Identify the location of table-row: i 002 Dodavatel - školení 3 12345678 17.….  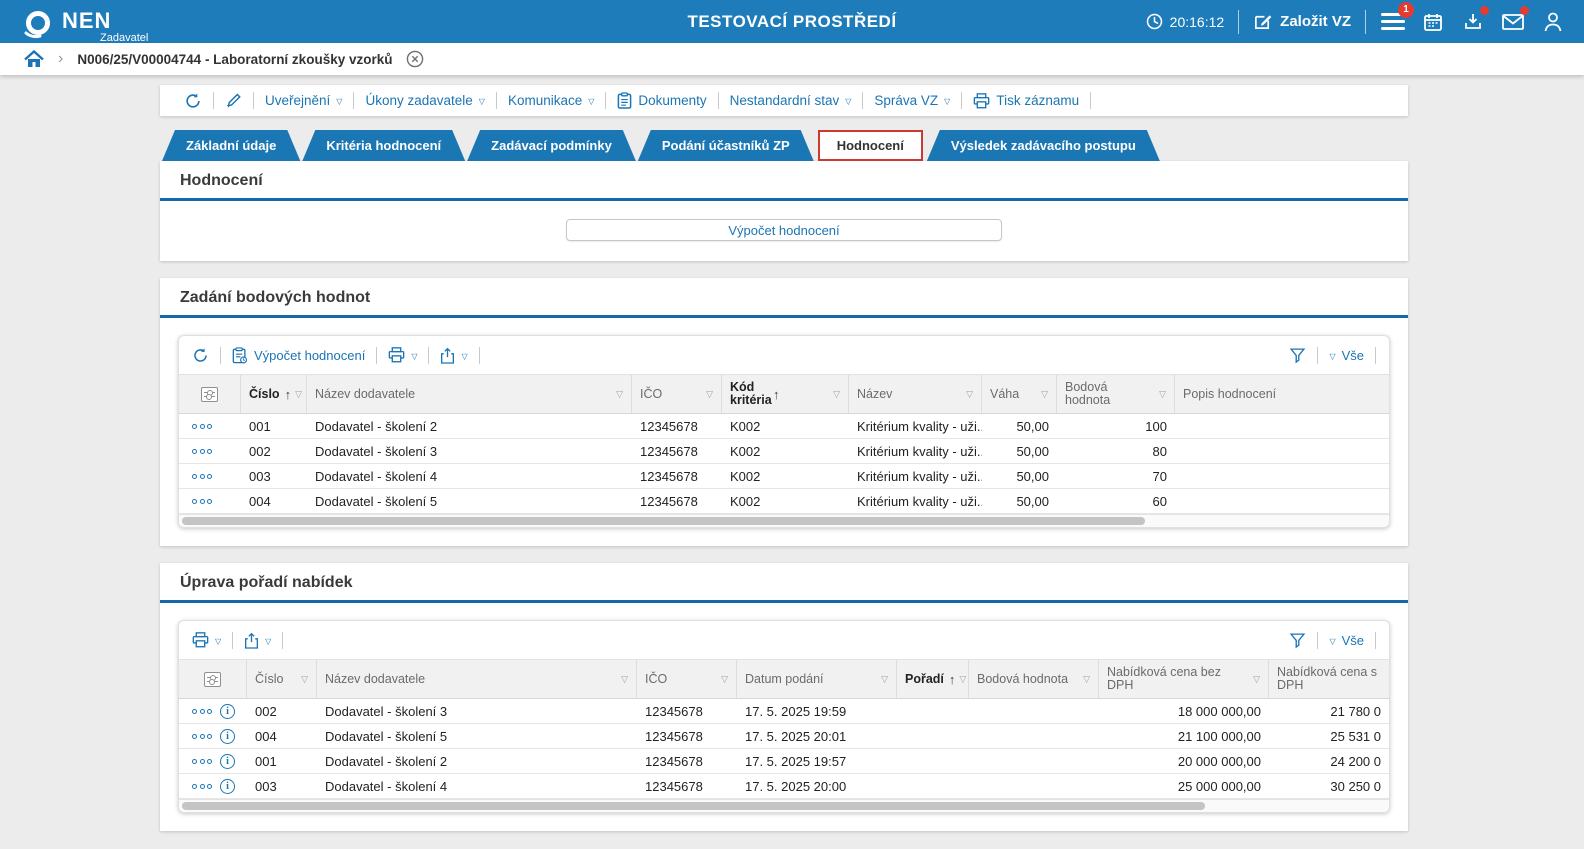
(784, 711).